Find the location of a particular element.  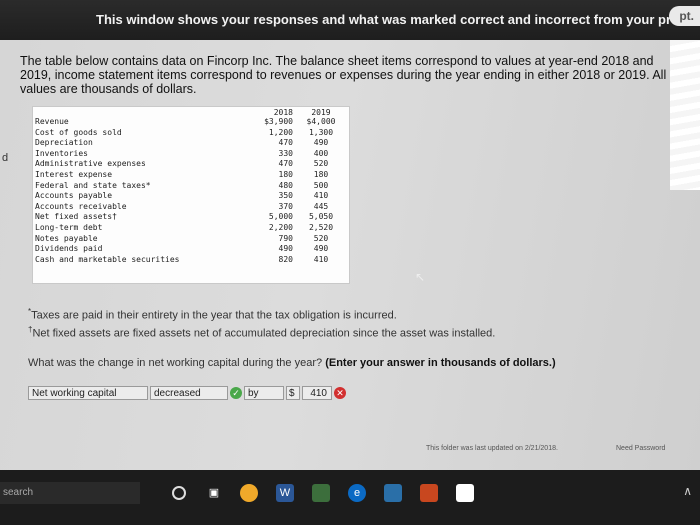

row-label: Federal and state taxes* is located at coordinates (93, 185).